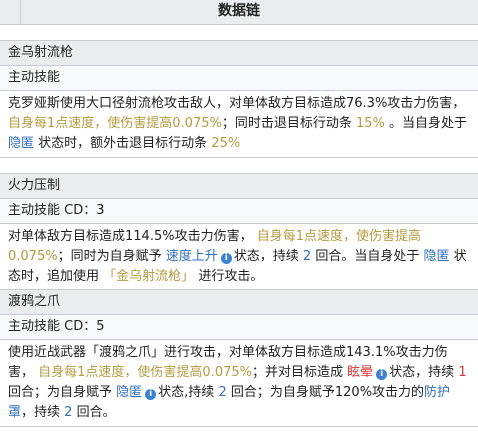 This screenshot has width=478, height=433. Describe the element at coordinates (96, 412) in the screenshot. I see `desc-text: 回合。` at that location.